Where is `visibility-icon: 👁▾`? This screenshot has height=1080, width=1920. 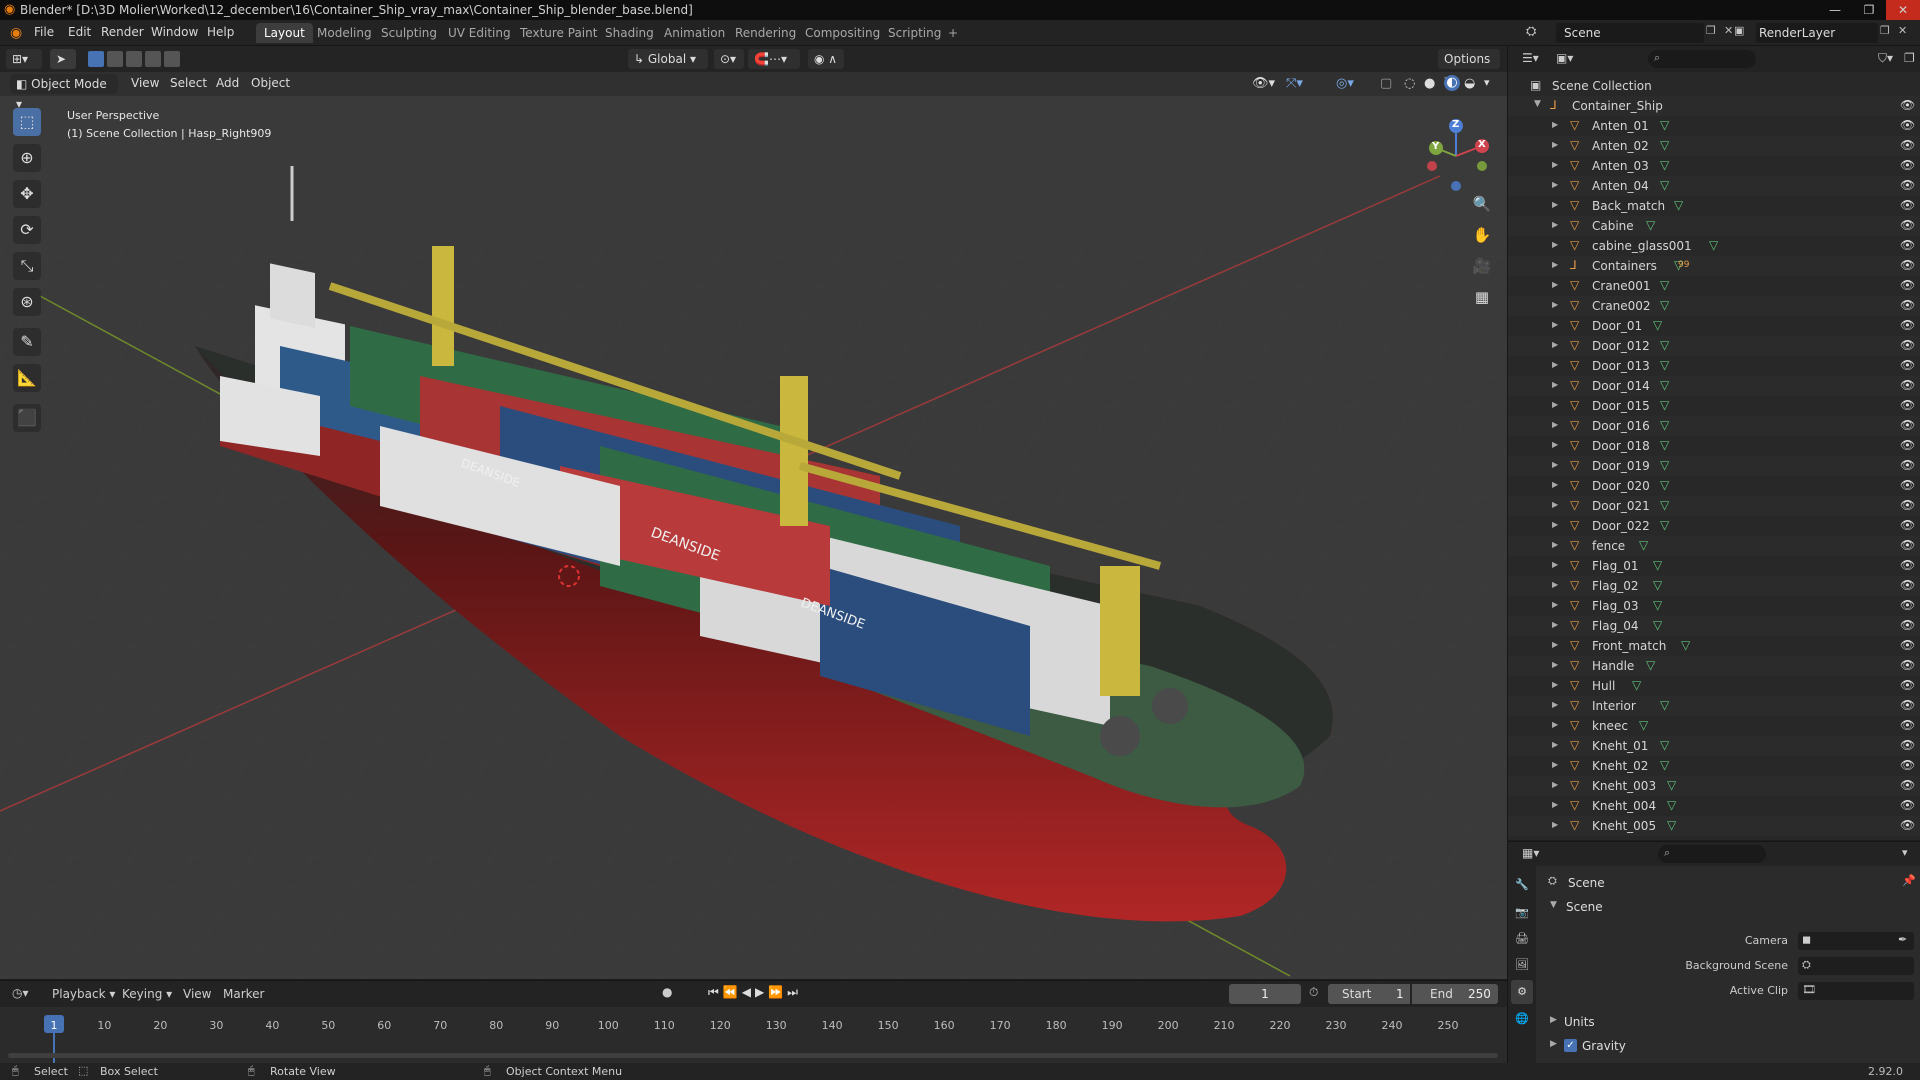 visibility-icon: 👁▾ is located at coordinates (1263, 83).